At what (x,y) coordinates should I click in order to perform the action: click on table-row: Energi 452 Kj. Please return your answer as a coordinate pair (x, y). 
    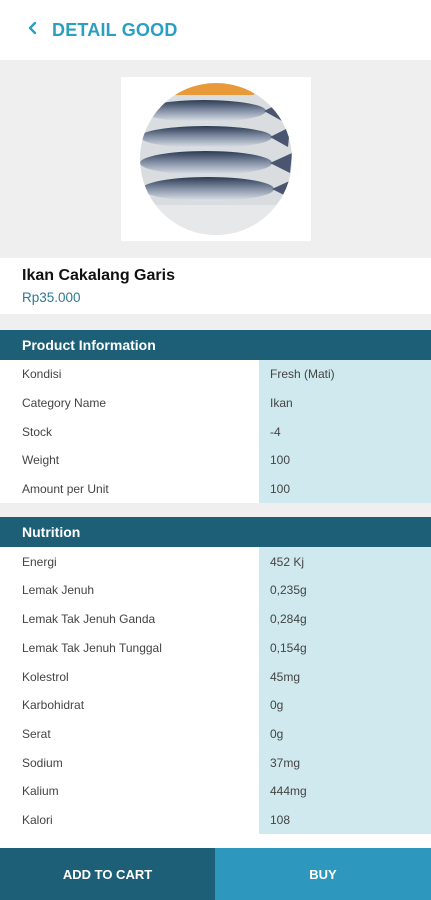
    Looking at the image, I should click on (215, 562).